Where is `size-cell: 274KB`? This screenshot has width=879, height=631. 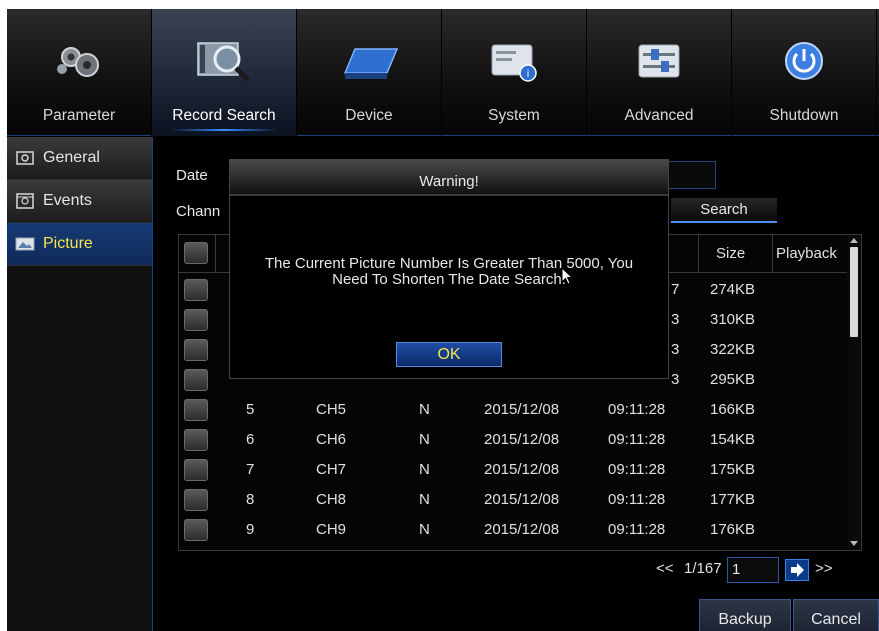 size-cell: 274KB is located at coordinates (733, 289).